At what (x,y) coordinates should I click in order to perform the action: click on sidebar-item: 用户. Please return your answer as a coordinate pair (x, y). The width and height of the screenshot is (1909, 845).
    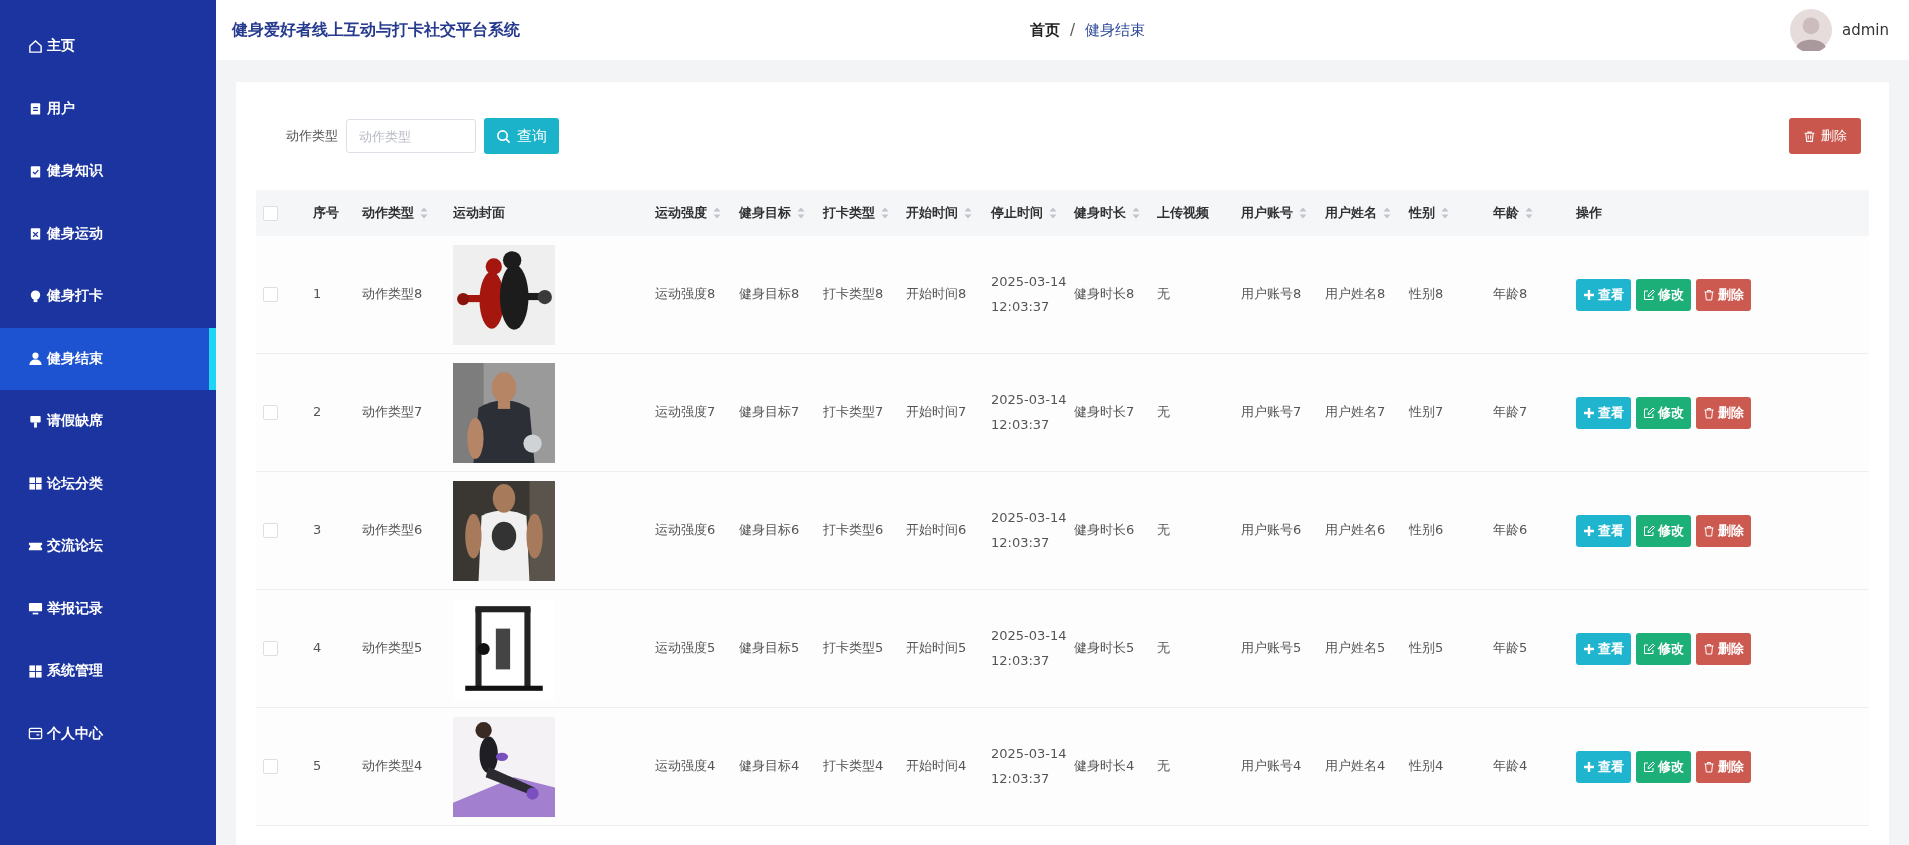
    Looking at the image, I should click on (108, 108).